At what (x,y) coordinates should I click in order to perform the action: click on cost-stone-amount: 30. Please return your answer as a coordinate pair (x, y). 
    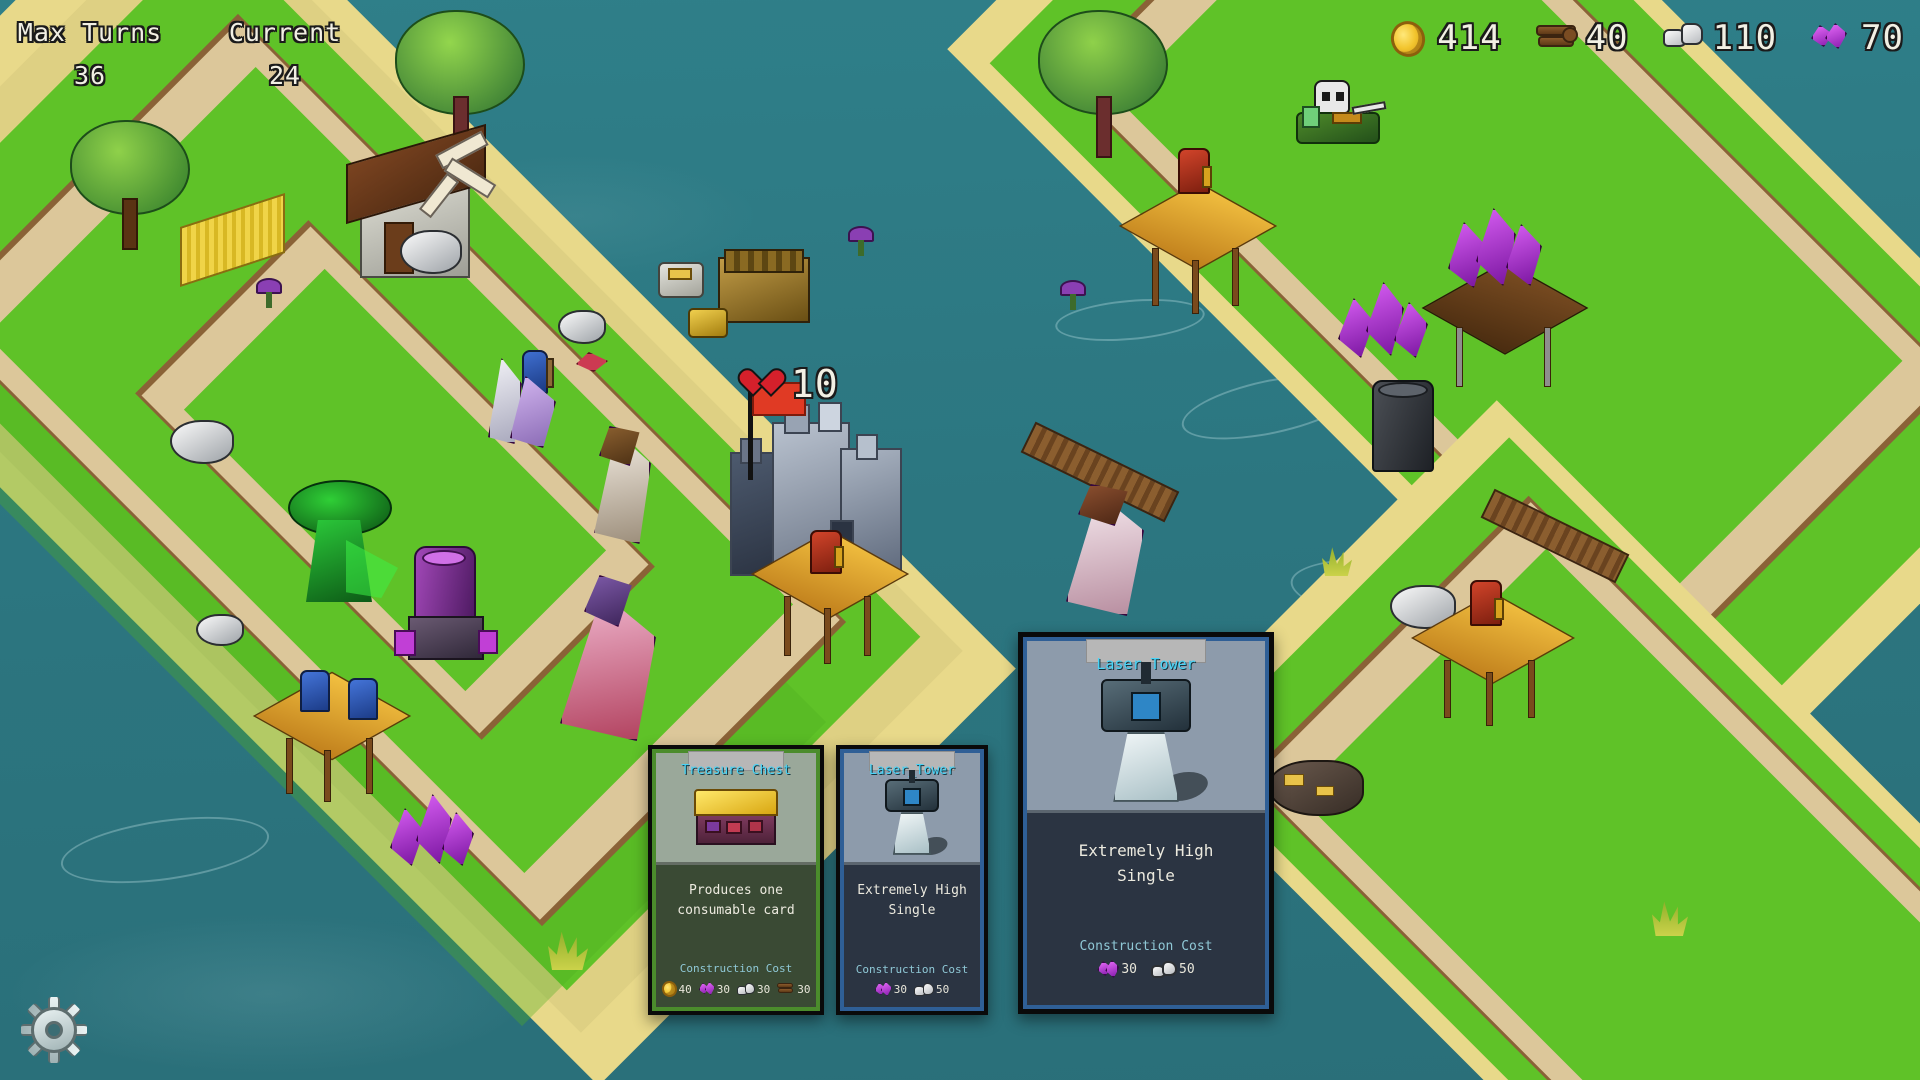
    Looking at the image, I should click on (764, 989).